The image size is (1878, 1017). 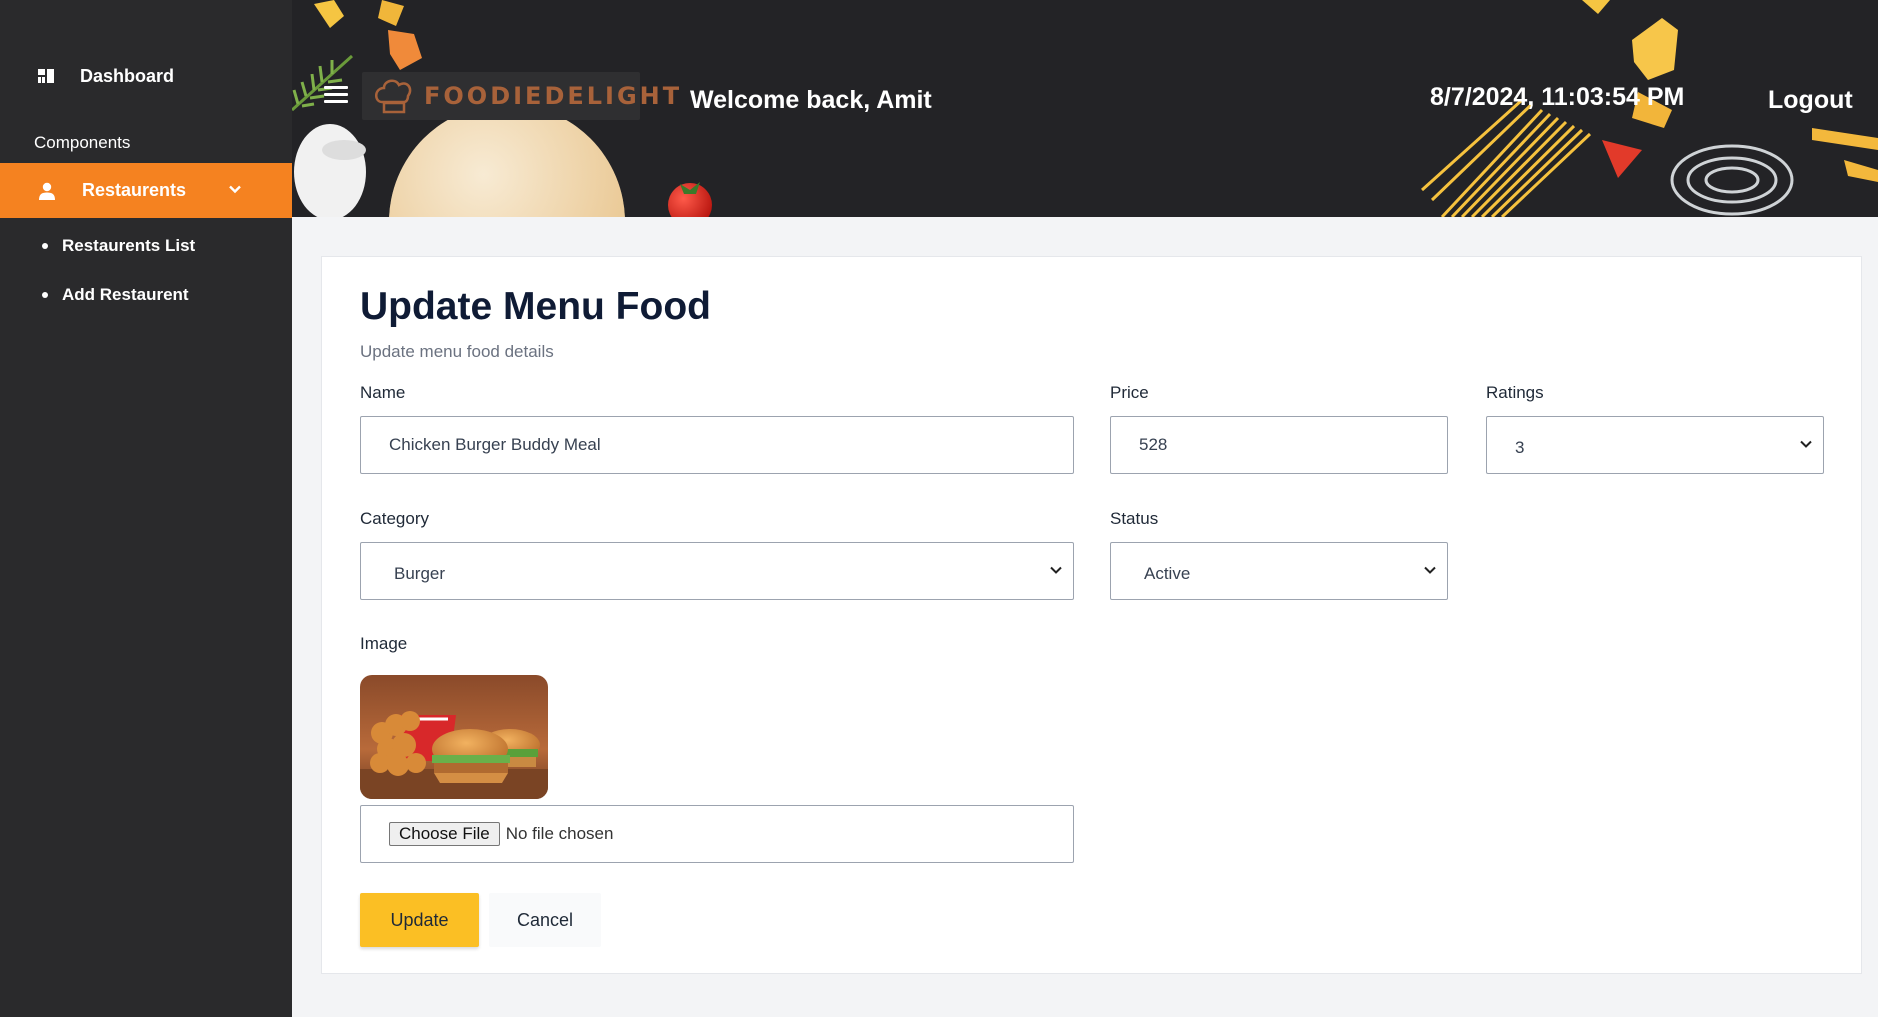 I want to click on category-label: Category, so click(x=394, y=518).